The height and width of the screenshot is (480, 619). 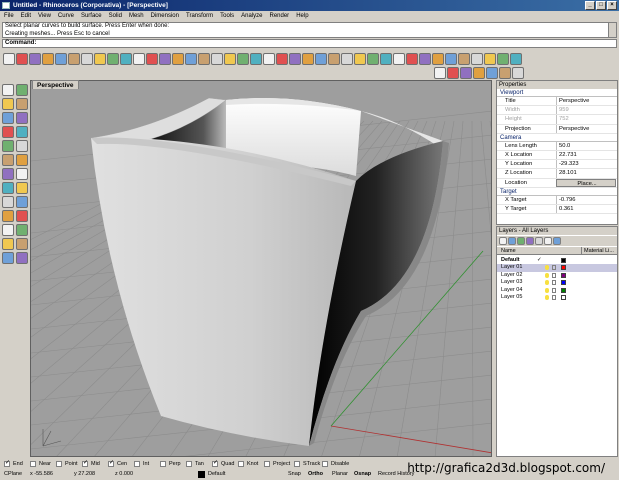 I want to click on osnap-mid: Mid, so click(x=91, y=463).